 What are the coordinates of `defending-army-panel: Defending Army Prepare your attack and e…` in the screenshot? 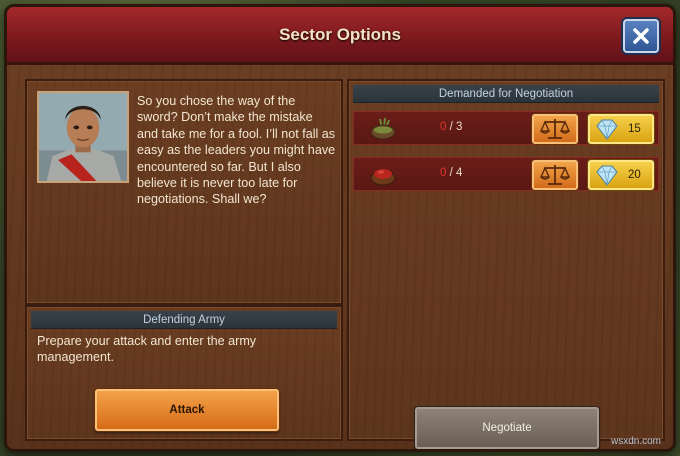 It's located at (184, 373).